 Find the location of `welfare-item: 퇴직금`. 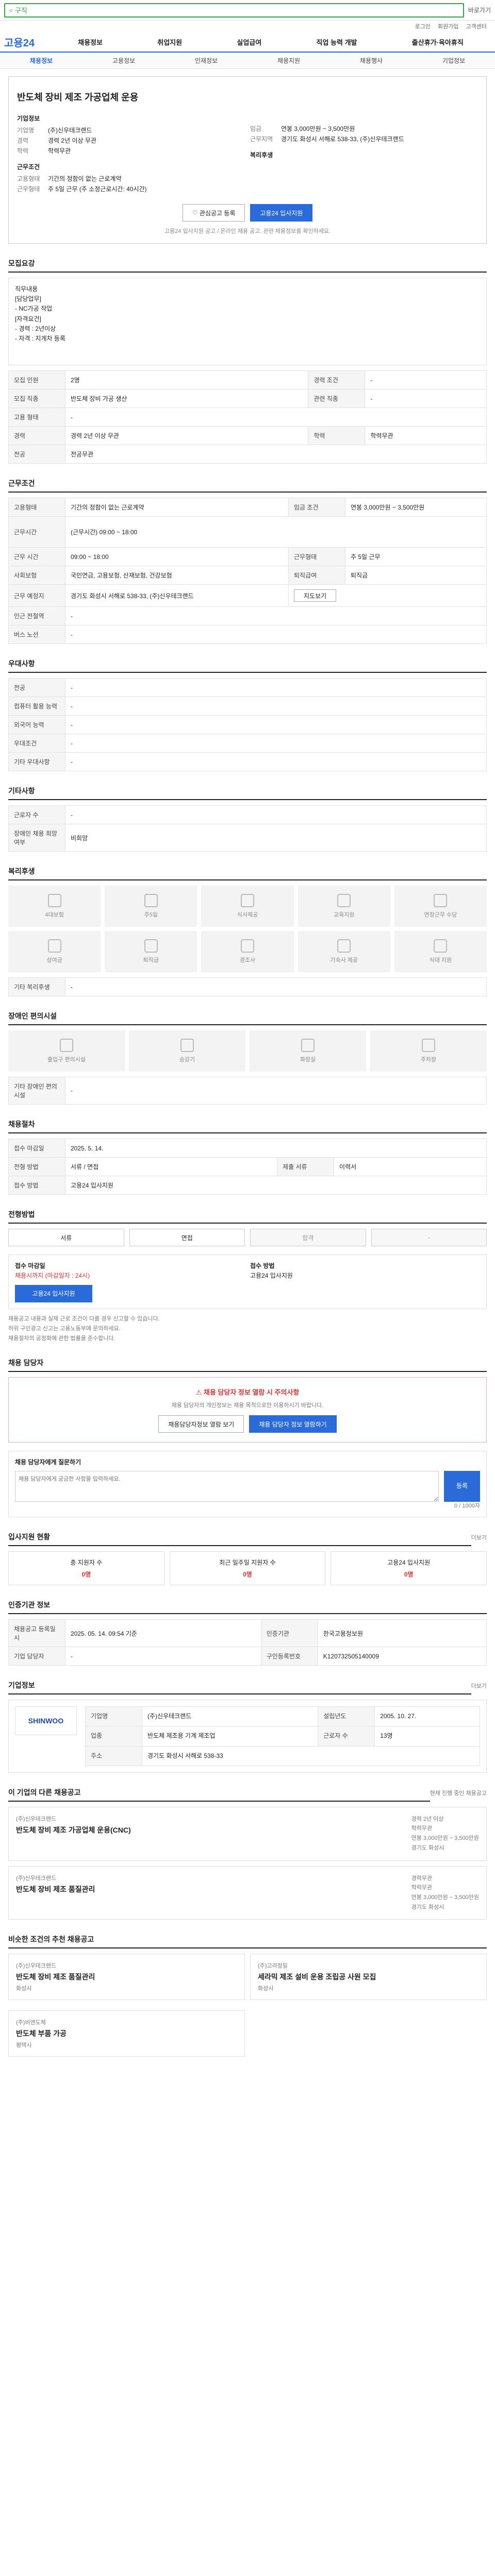

welfare-item: 퇴직금 is located at coordinates (151, 951).